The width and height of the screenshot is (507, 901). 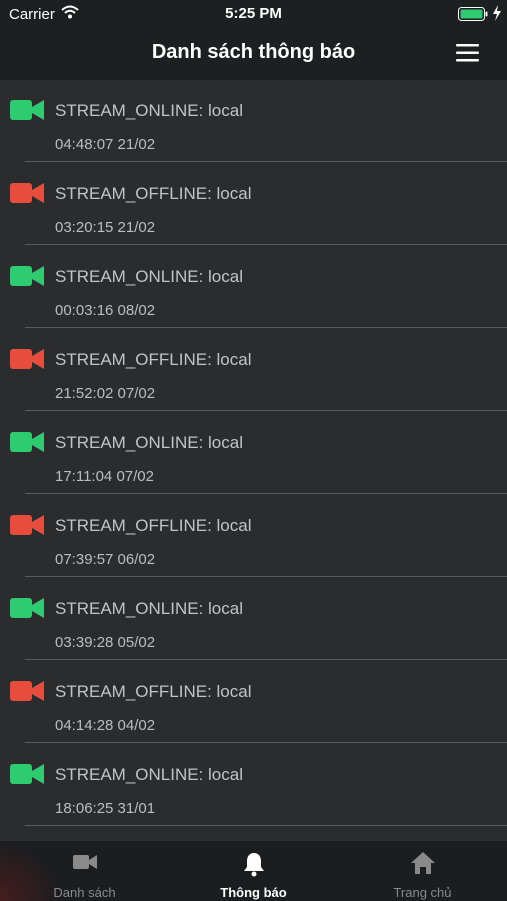 I want to click on notification-item: STREAM_OFFLINE: local 21:52:02 07/02, so click(x=253, y=370).